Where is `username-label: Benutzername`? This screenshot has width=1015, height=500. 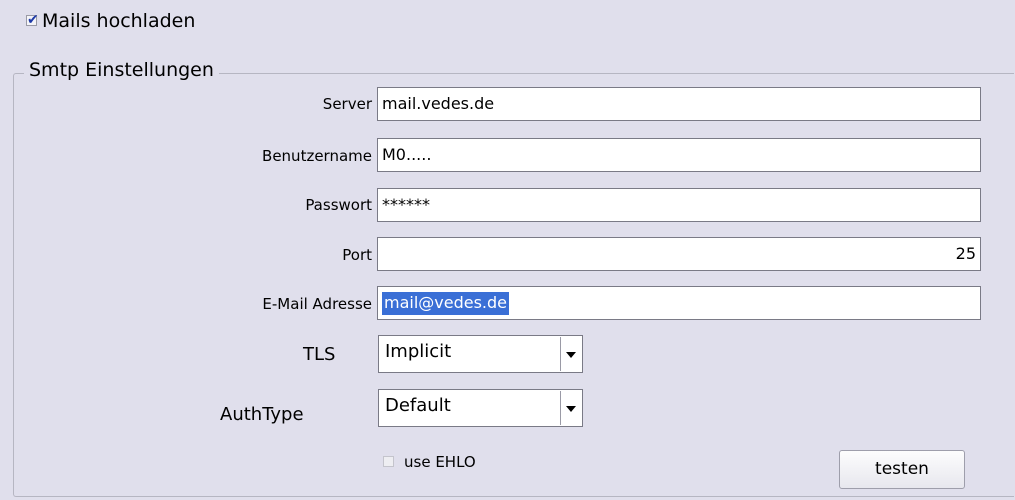 username-label: Benutzername is located at coordinates (317, 156).